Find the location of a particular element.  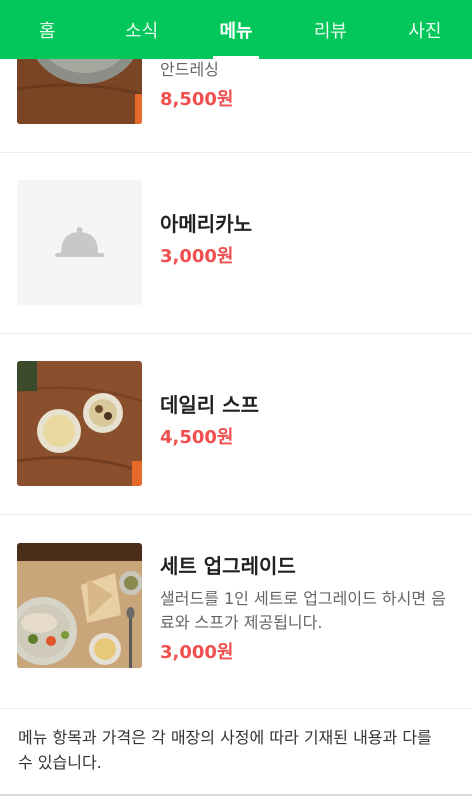

tab-bar: 홈 소식 메뉴 리뷰 사진 is located at coordinates (236, 29).